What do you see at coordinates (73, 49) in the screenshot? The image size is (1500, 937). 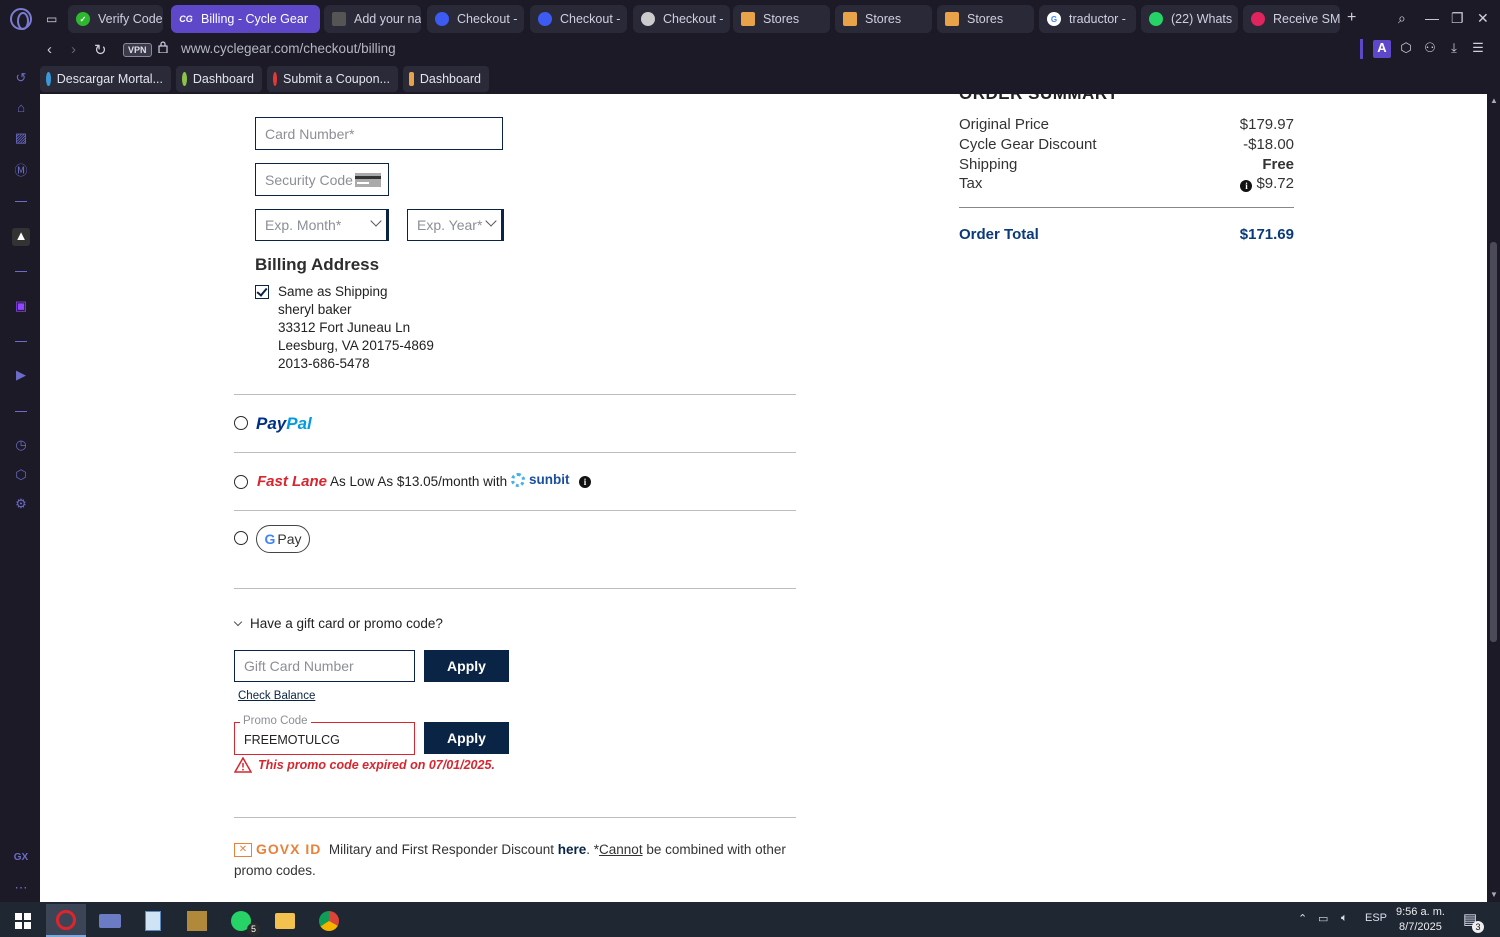 I see `forward-arrow-icon: ›` at bounding box center [73, 49].